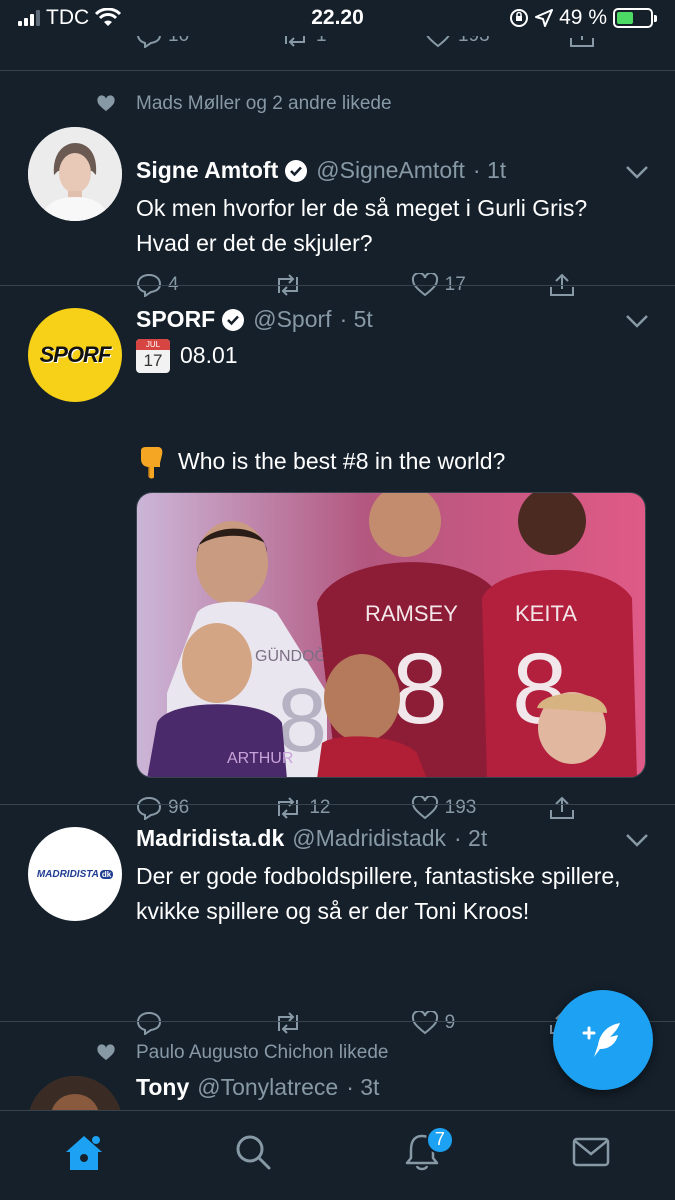 Image resolution: width=675 pixels, height=1200 pixels. Describe the element at coordinates (356, 319) in the screenshot. I see `tweet-time: · 5t` at that location.